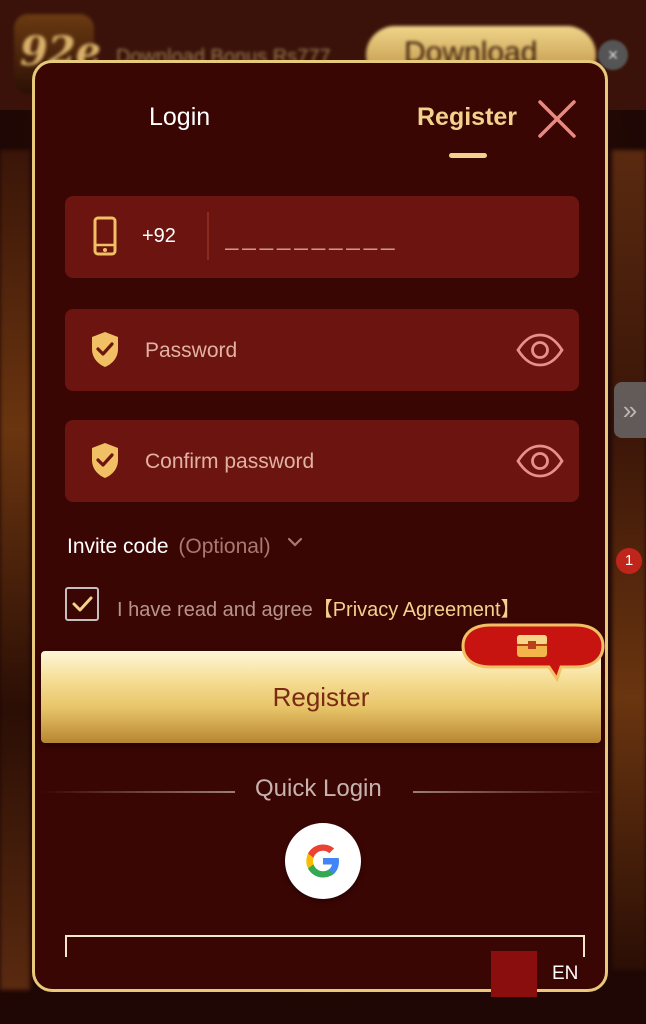  What do you see at coordinates (215, 610) in the screenshot?
I see `agreement-label: I have read and agree` at bounding box center [215, 610].